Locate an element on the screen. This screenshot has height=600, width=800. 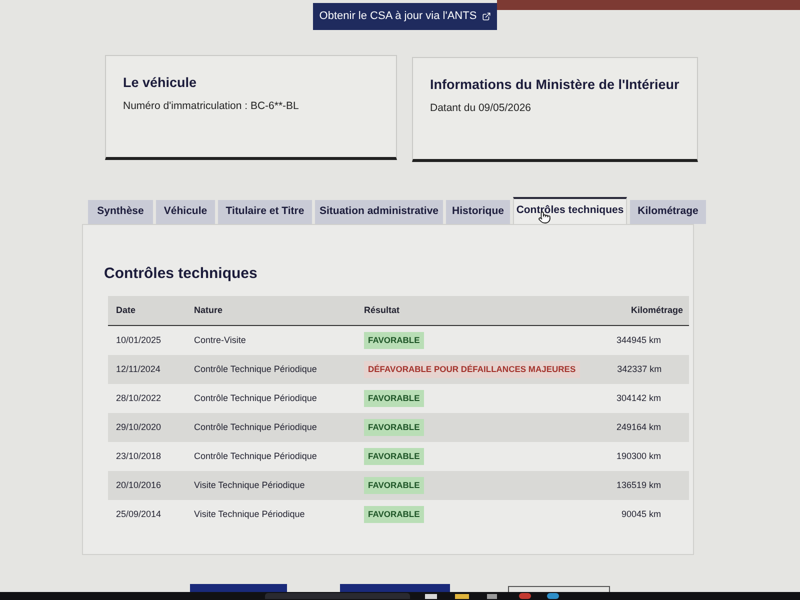
column-header: Kilométrage is located at coordinates (657, 311).